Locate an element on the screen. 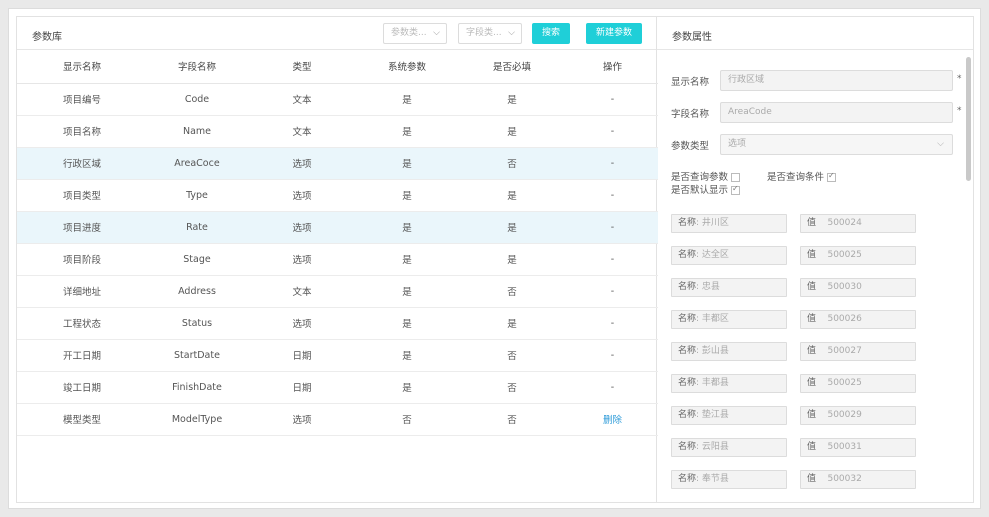 Image resolution: width=989 pixels, height=517 pixels. display-name-input: 行政区域 is located at coordinates (836, 80).